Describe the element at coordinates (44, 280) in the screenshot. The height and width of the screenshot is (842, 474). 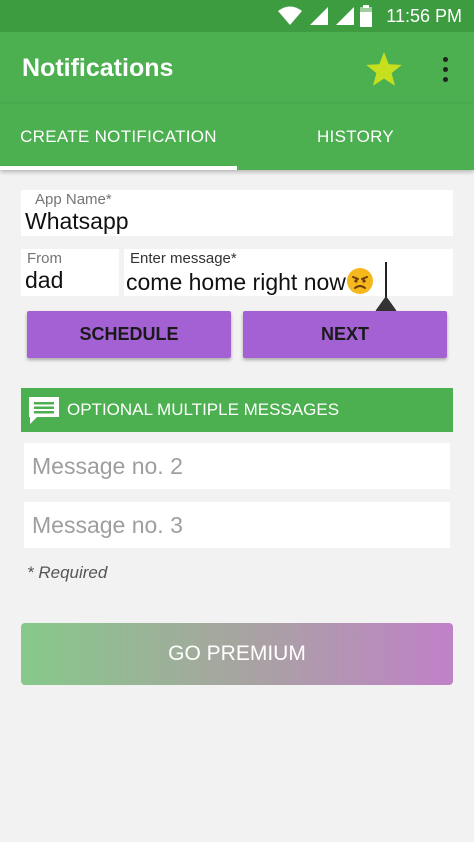
I see `from-value: dad` at that location.